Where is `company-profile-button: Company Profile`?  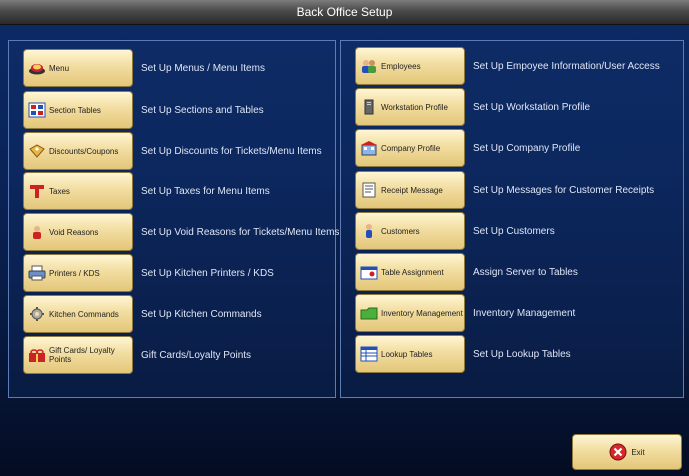
company-profile-button: Company Profile is located at coordinates (410, 148).